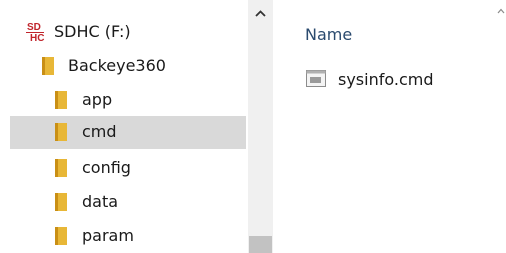 The width and height of the screenshot is (506, 253). What do you see at coordinates (128, 100) in the screenshot?
I see `nav-item-folder-app: app` at bounding box center [128, 100].